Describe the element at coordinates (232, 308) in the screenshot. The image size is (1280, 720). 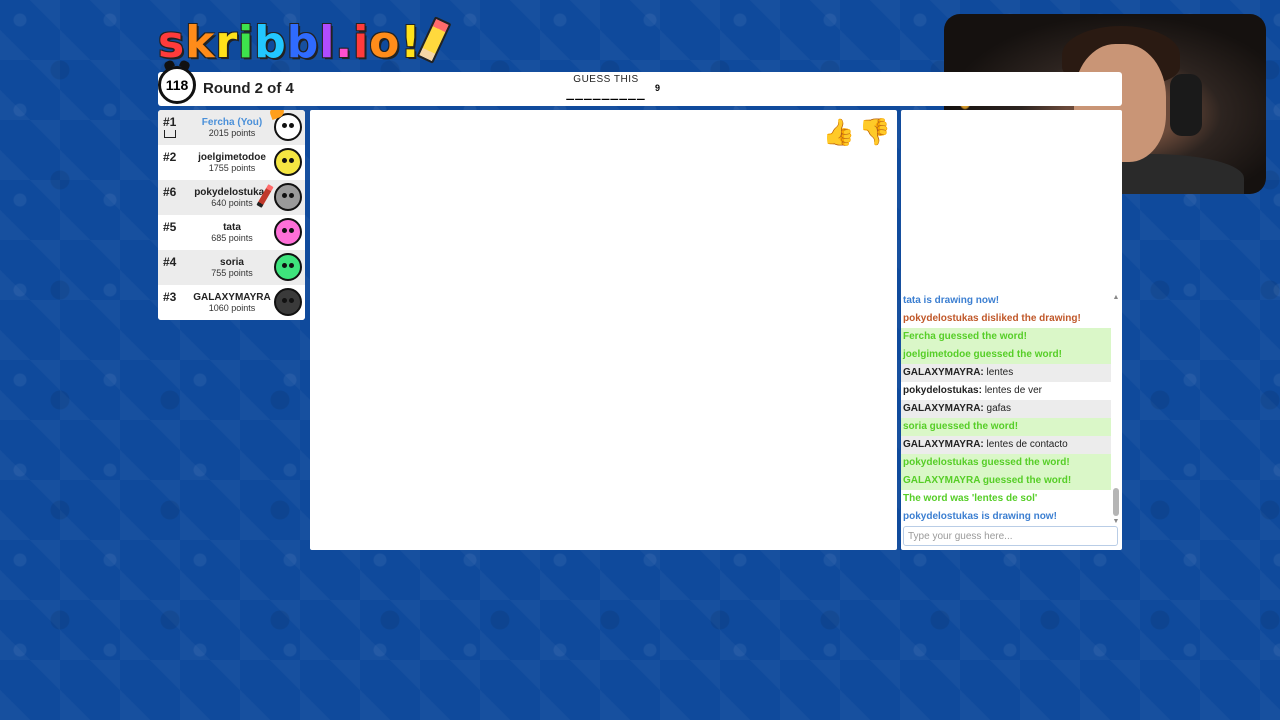
I see `player-points: 1060 points` at that location.